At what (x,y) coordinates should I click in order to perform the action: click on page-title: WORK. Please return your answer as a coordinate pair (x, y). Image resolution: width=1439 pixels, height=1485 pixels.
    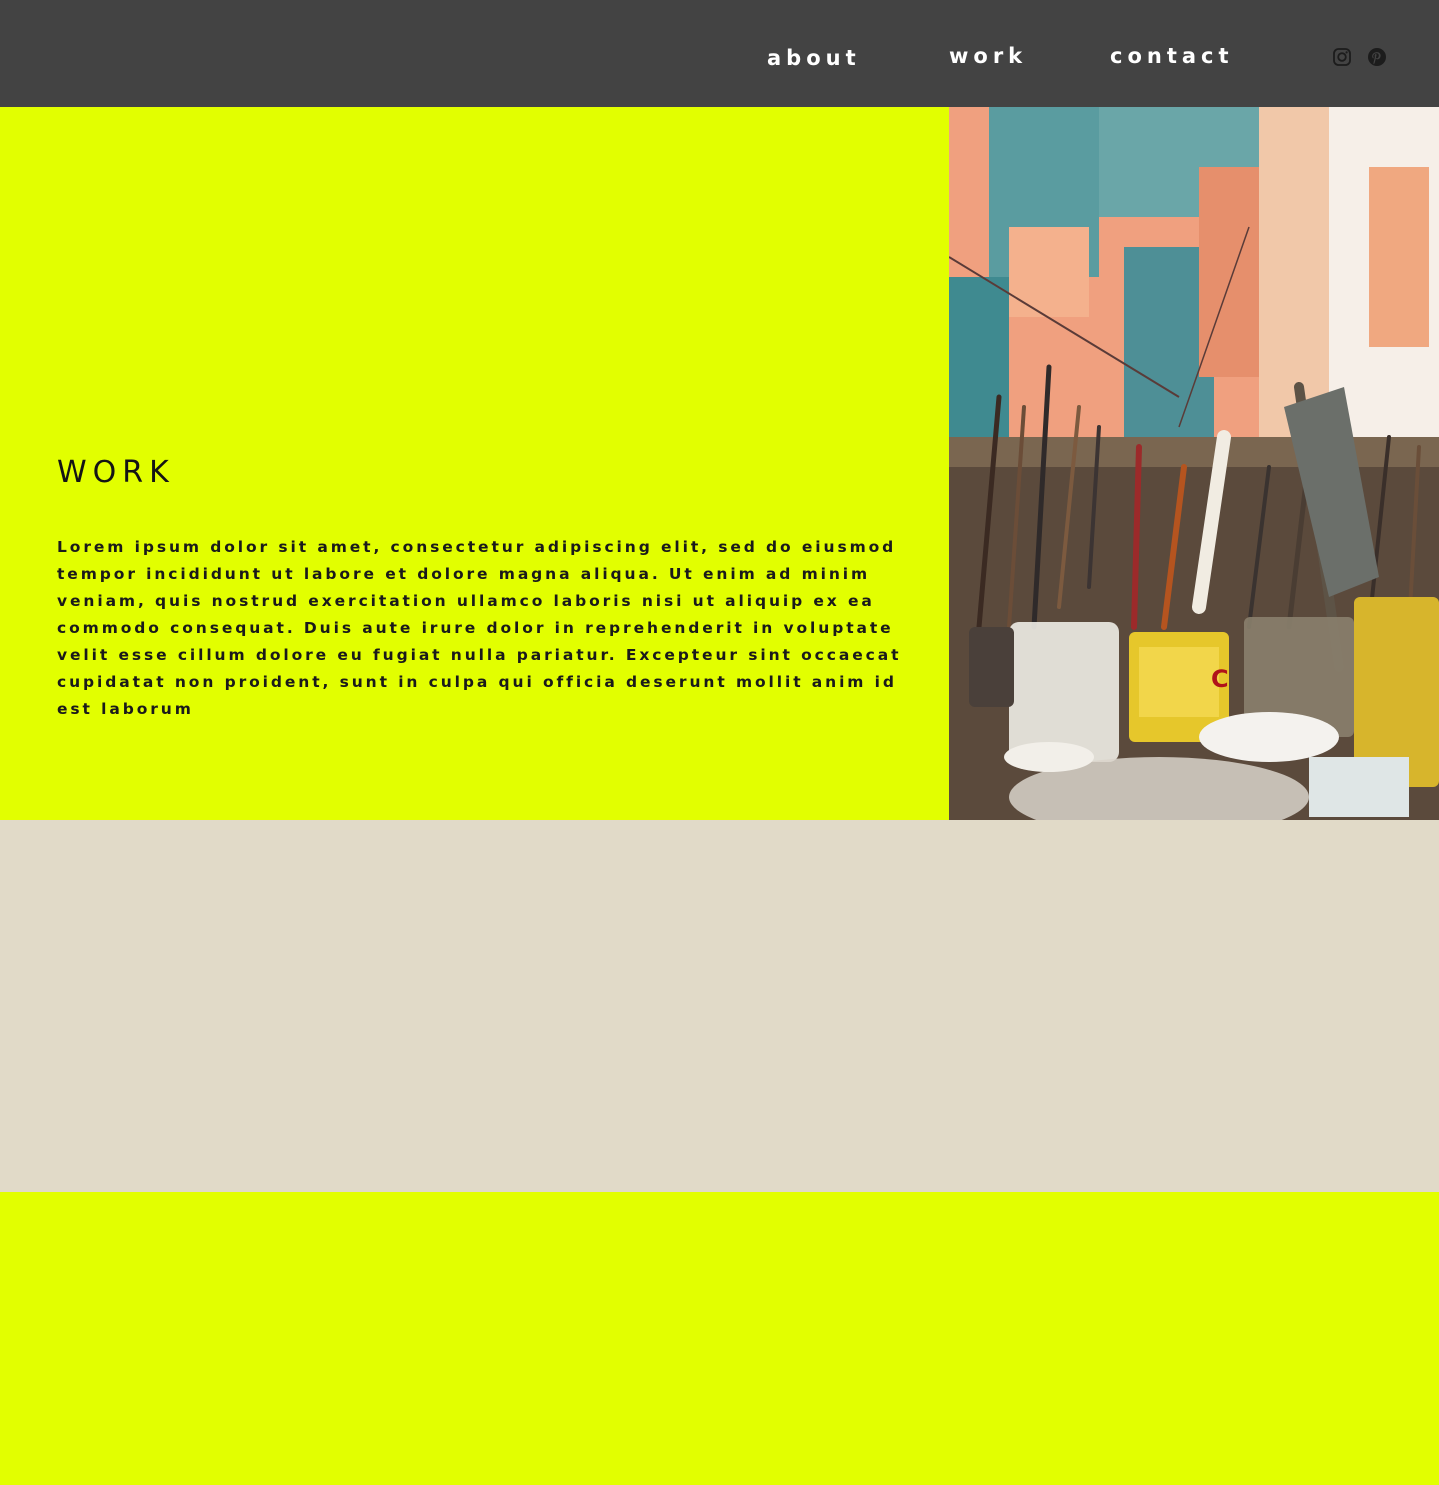
    Looking at the image, I should click on (116, 472).